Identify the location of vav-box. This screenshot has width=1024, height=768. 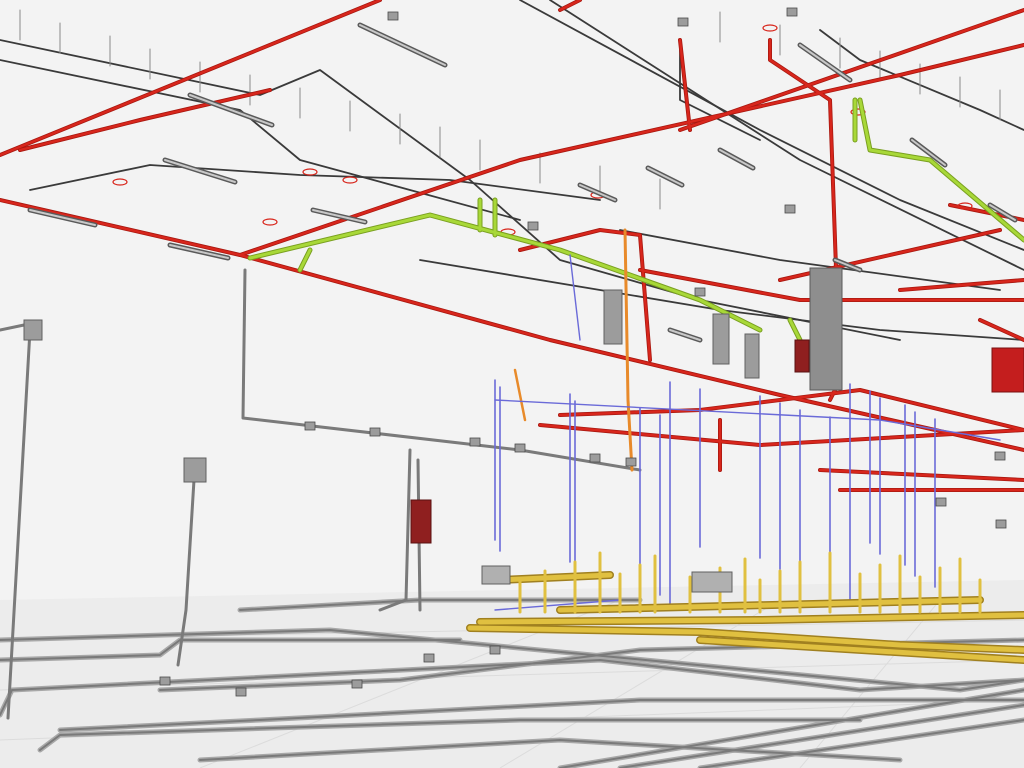
(802, 356).